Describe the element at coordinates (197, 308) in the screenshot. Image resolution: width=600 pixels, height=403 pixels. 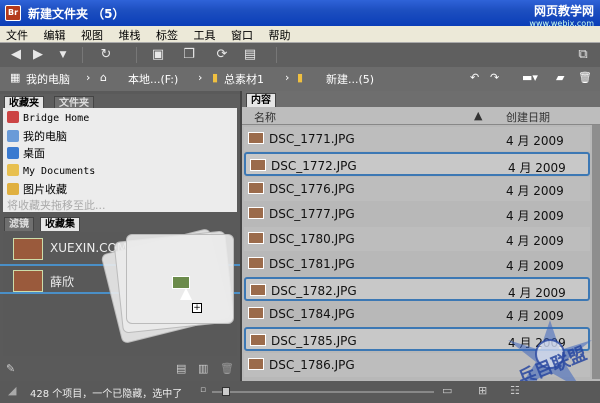
I see `plus-badge-icon: +` at that location.